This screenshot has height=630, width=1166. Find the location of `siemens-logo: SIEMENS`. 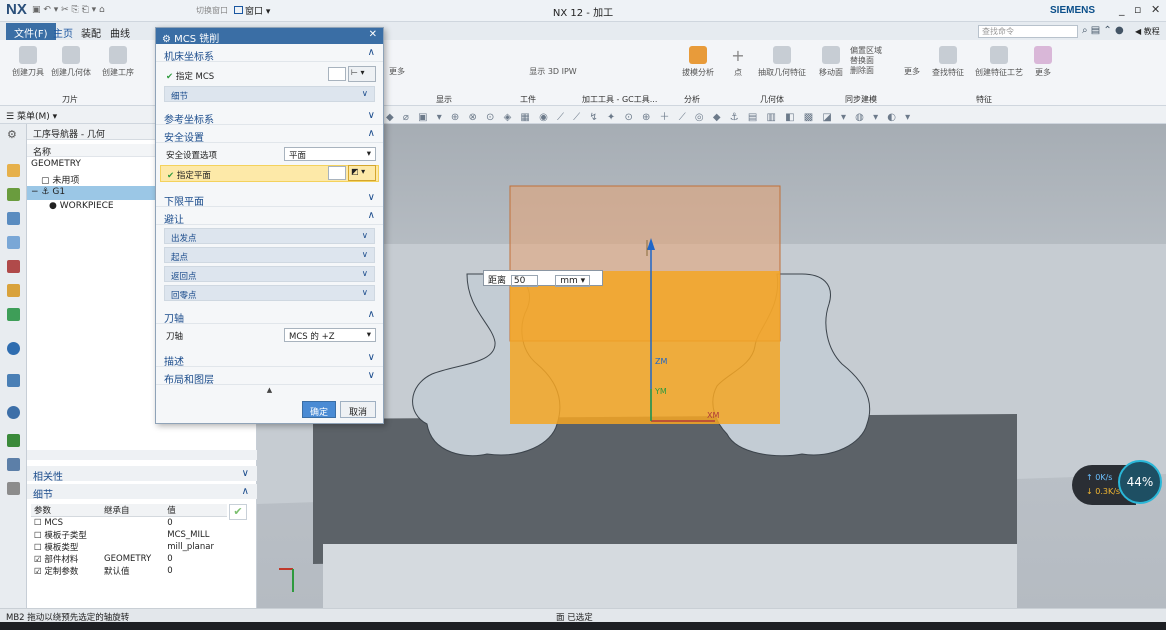

siemens-logo: SIEMENS is located at coordinates (1073, 10).